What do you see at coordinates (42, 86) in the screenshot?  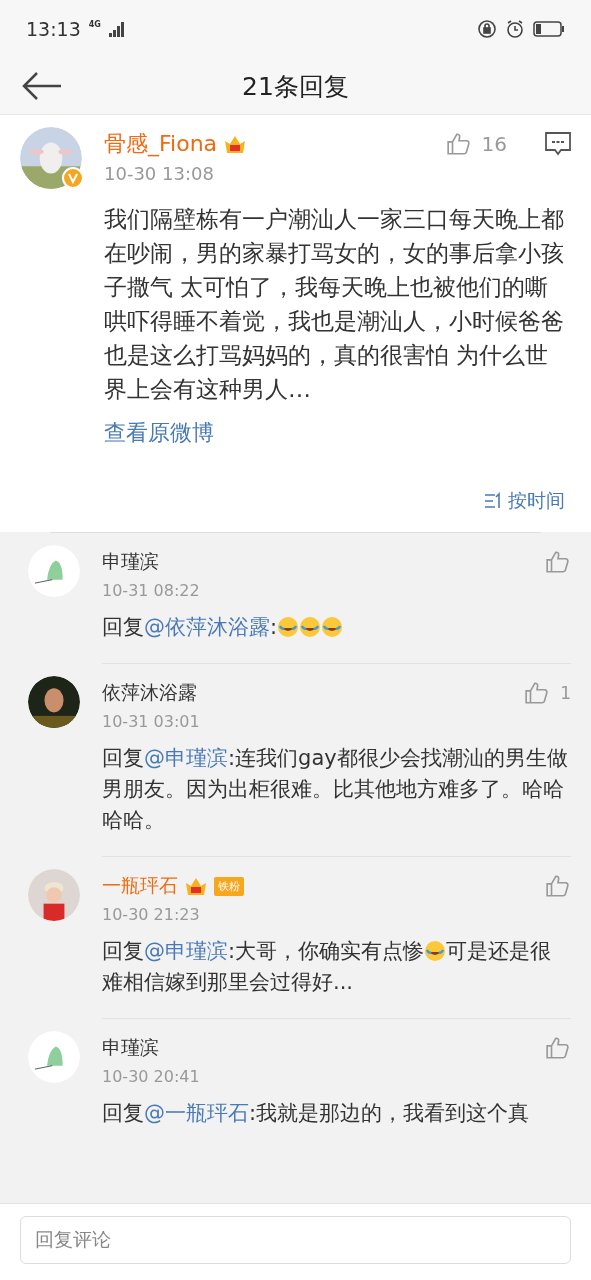 I see `back-arrow-icon` at bounding box center [42, 86].